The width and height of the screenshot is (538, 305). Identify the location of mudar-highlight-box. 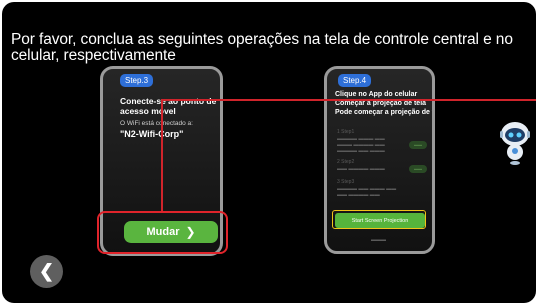
(162, 232).